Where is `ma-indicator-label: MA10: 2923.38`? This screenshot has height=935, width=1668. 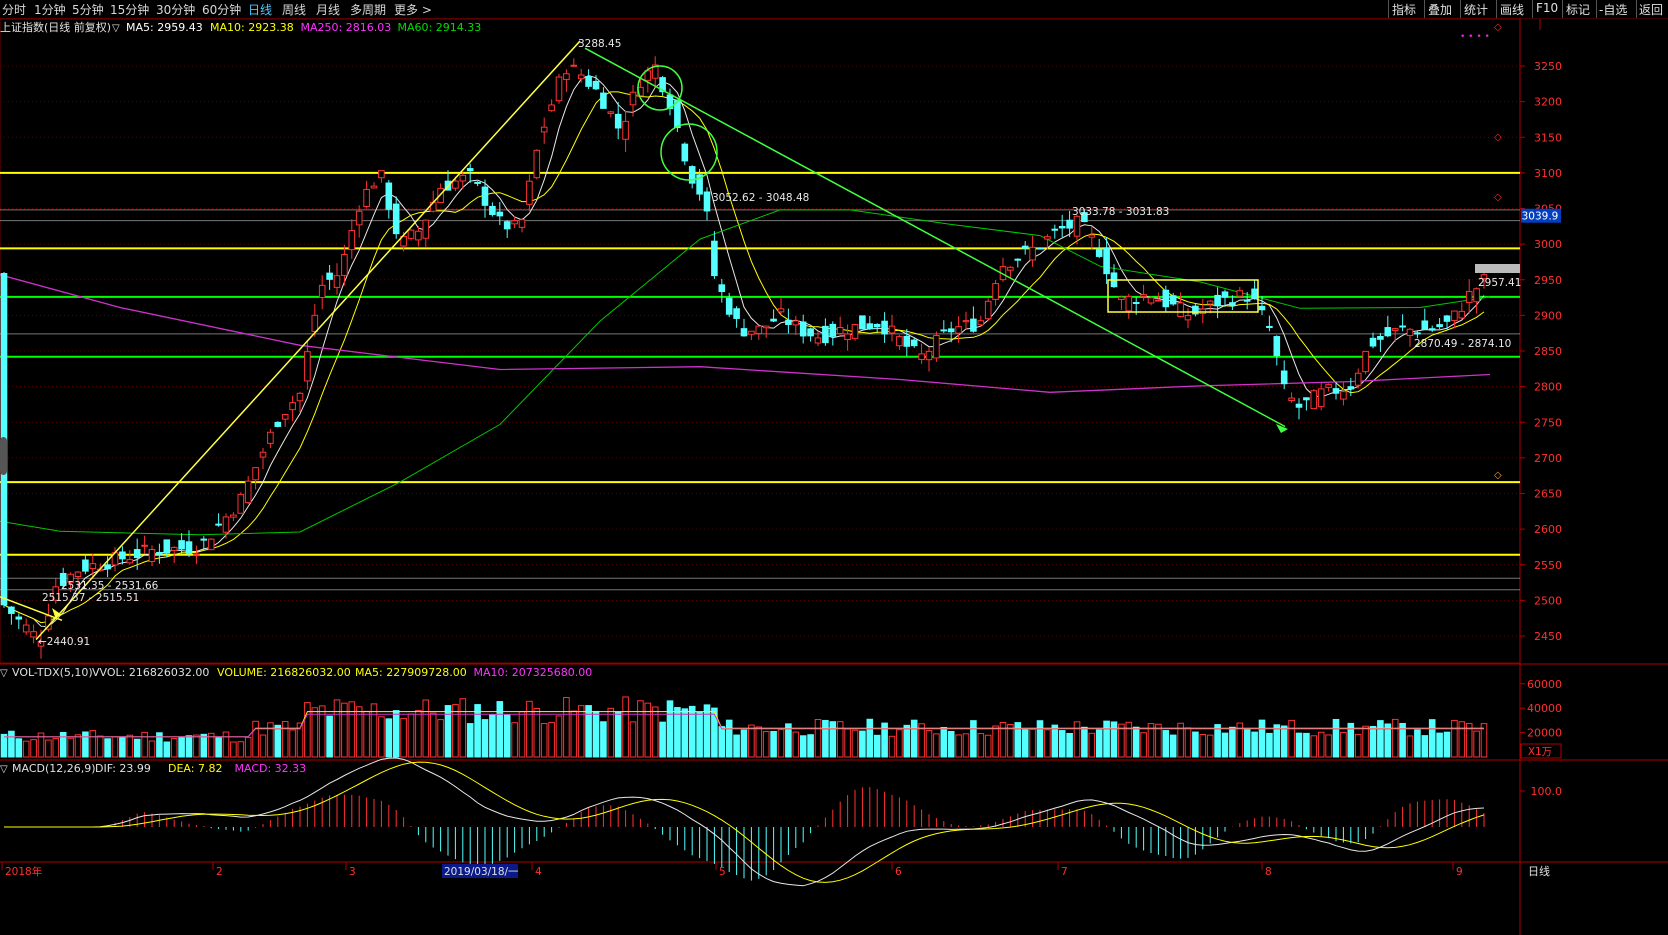 ma-indicator-label: MA10: 2923.38 is located at coordinates (252, 27).